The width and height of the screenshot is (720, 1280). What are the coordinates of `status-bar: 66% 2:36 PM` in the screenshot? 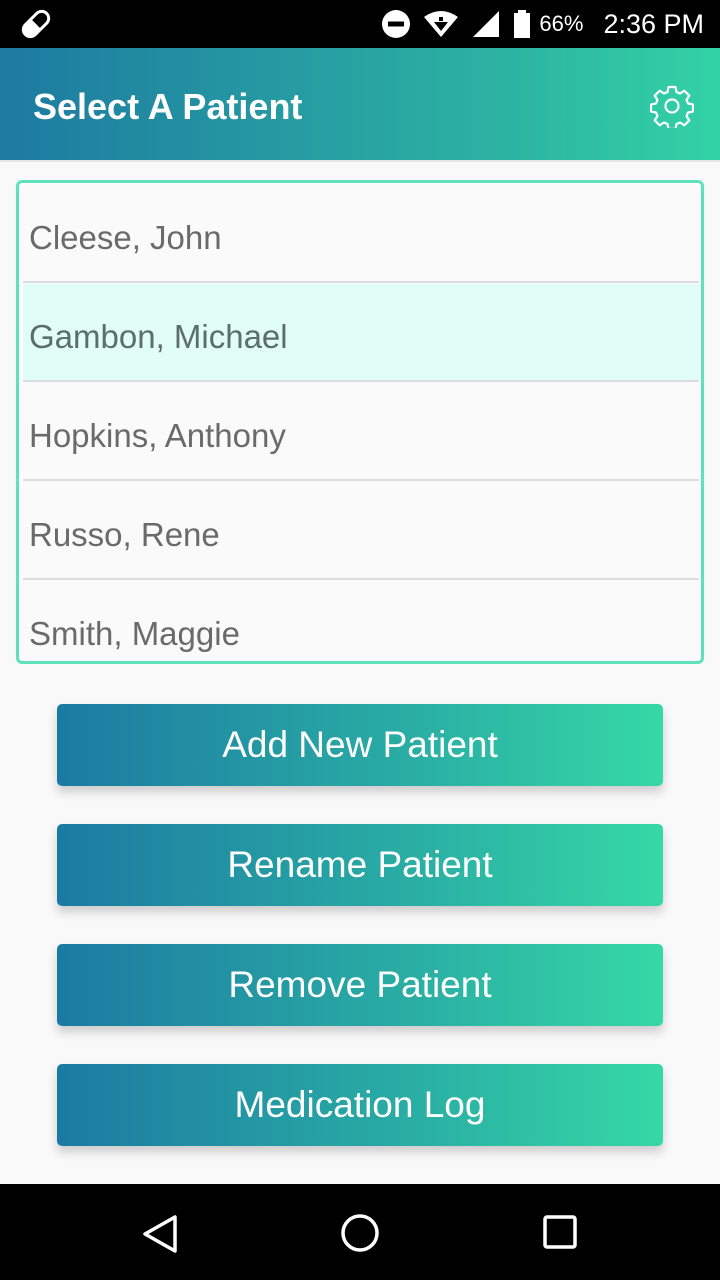 It's located at (360, 24).